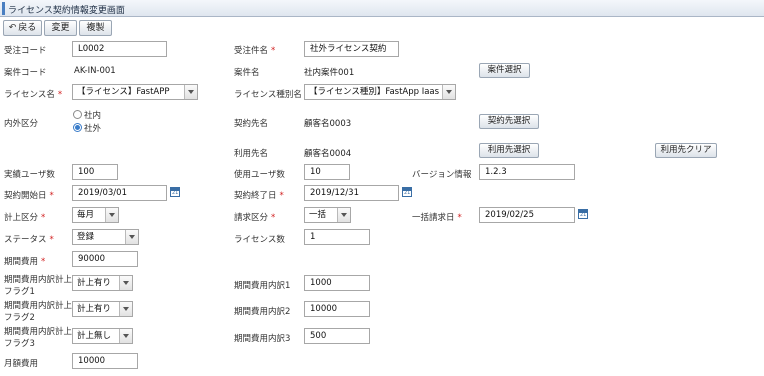 Image resolution: width=764 pixels, height=376 pixels. Describe the element at coordinates (25, 218) in the screenshot. I see `accounting-label: 計上区分 *` at that location.